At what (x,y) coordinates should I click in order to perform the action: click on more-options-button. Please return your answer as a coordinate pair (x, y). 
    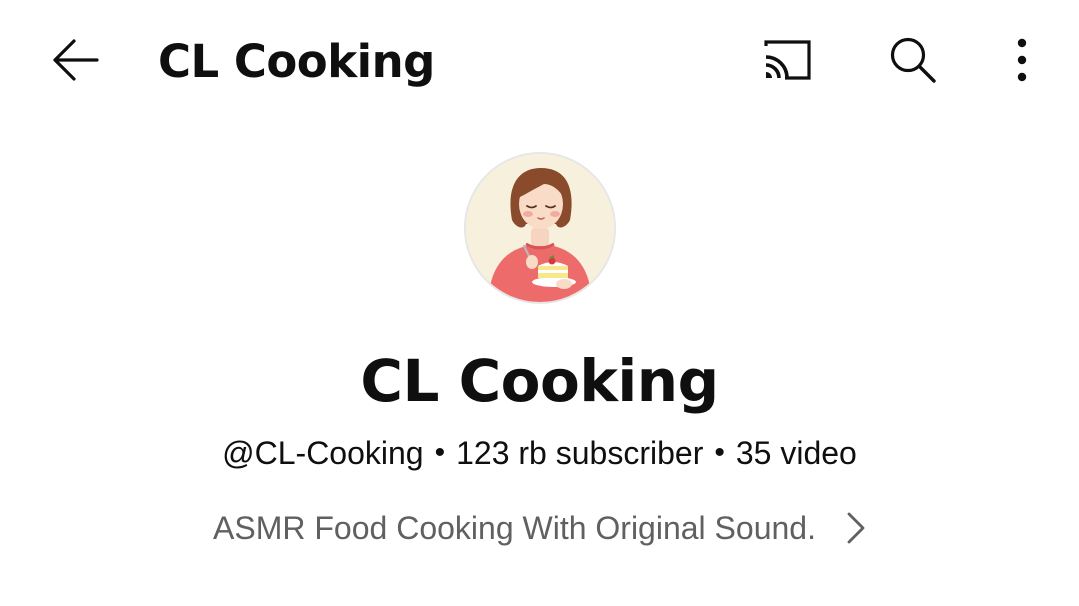
    Looking at the image, I should click on (1022, 60).